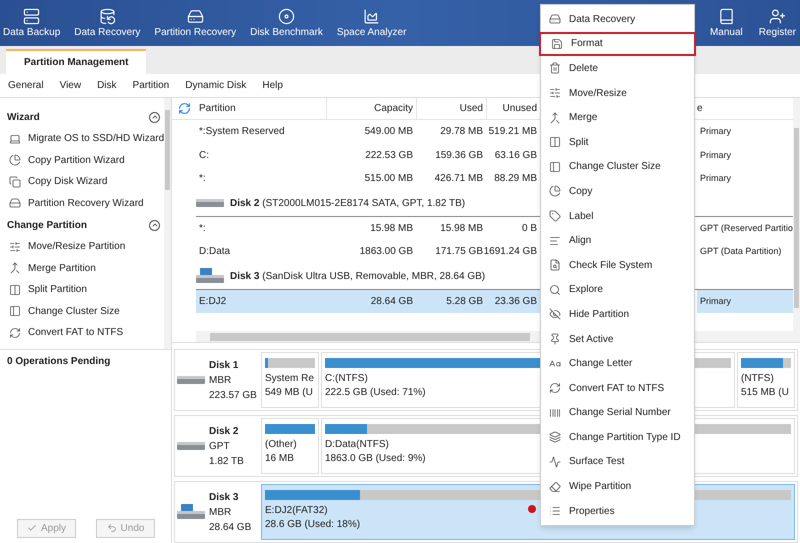 Image resolution: width=800 pixels, height=543 pixels. I want to click on chevron-up-icon, so click(154, 117).